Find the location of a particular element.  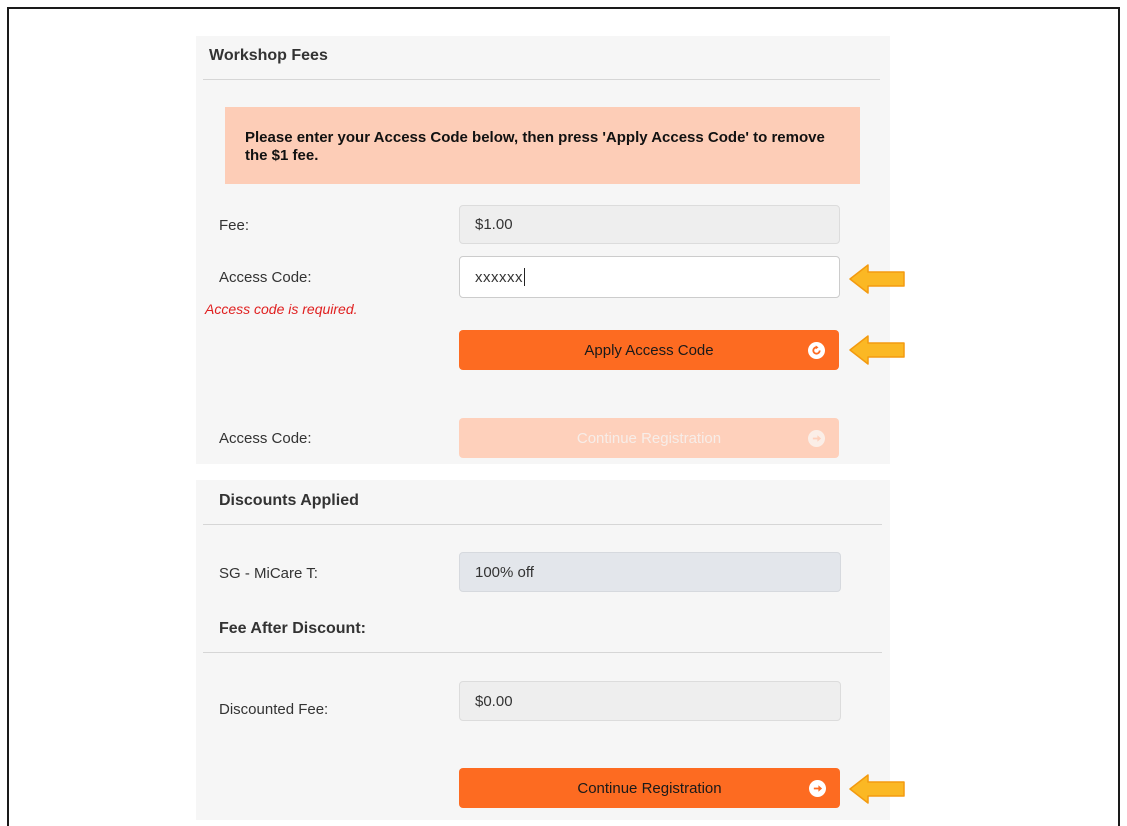

discount-field: 100% off is located at coordinates (650, 572).